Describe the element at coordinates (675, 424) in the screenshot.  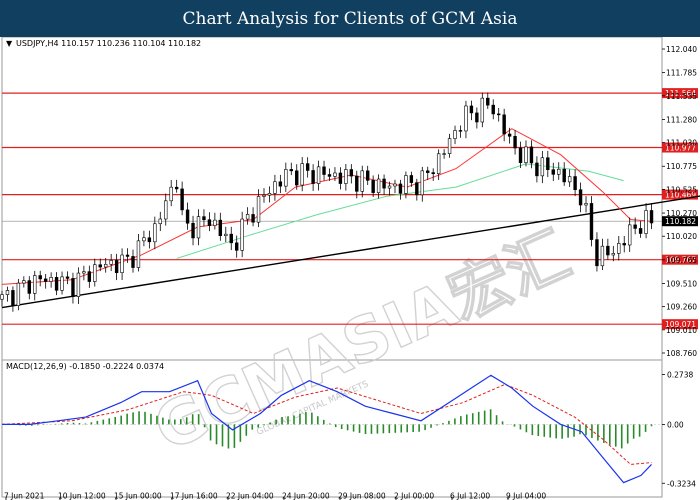
I see `macd-tick-label: 0.00` at that location.